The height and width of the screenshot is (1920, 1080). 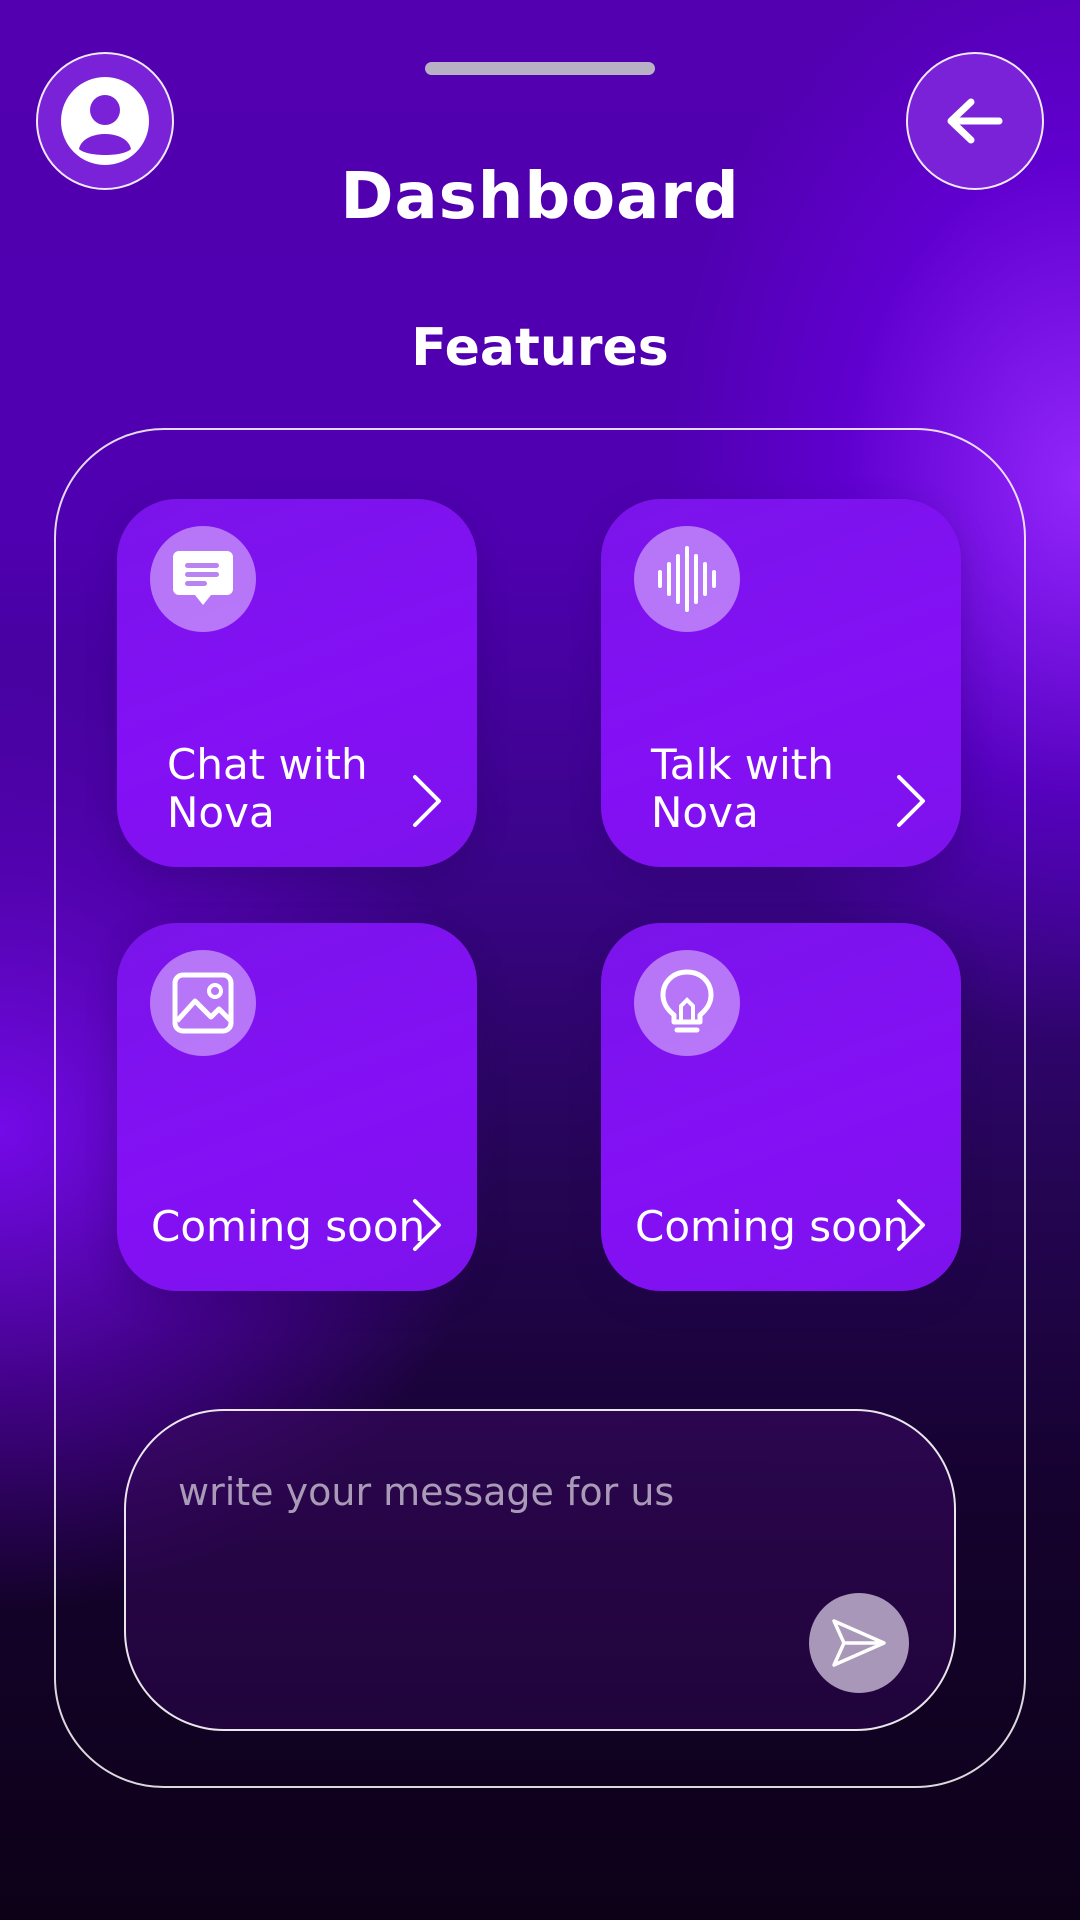 What do you see at coordinates (478, 1492) in the screenshot?
I see `message-input` at bounding box center [478, 1492].